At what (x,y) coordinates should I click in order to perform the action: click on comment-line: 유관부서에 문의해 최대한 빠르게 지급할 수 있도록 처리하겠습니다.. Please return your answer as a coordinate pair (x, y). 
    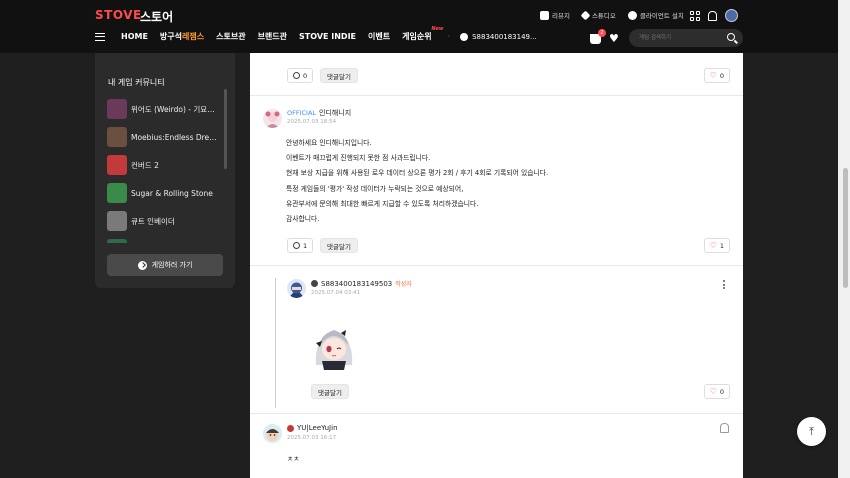
    Looking at the image, I should click on (382, 203).